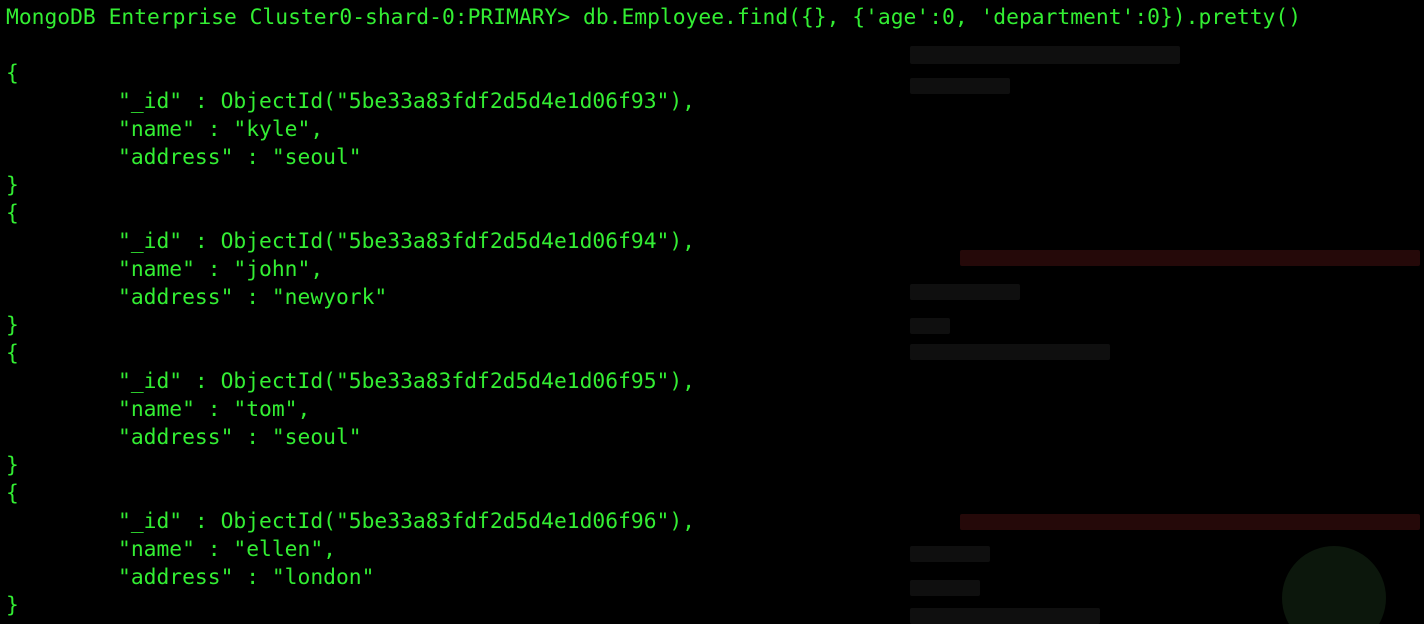 The height and width of the screenshot is (624, 1424). What do you see at coordinates (246, 577) in the screenshot?
I see `doc-address-line: "address" : "london"` at bounding box center [246, 577].